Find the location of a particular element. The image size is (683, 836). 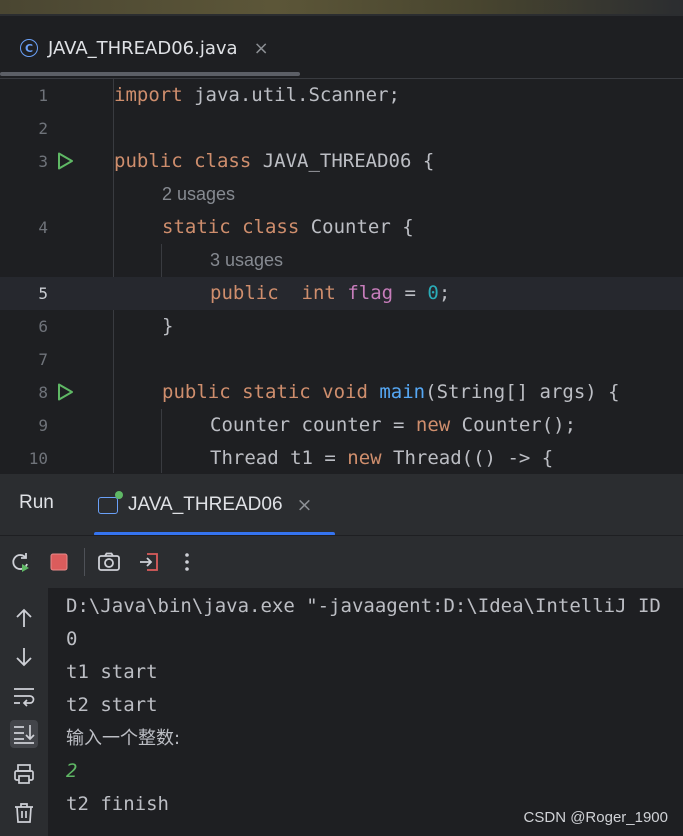

editor-scrollbar is located at coordinates (150, 74).